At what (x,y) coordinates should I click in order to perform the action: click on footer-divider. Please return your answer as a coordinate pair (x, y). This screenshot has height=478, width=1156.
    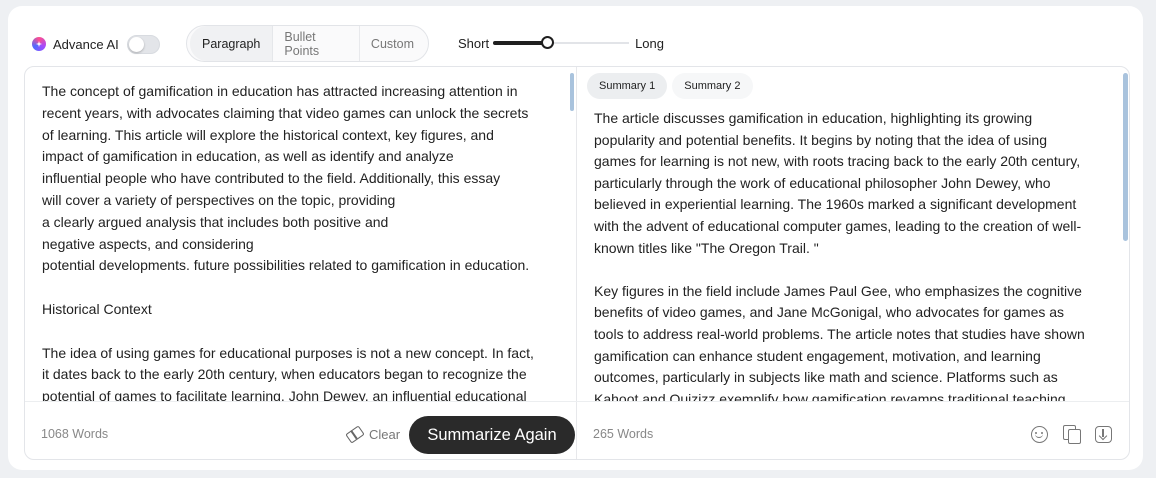
    Looking at the image, I should click on (577, 401).